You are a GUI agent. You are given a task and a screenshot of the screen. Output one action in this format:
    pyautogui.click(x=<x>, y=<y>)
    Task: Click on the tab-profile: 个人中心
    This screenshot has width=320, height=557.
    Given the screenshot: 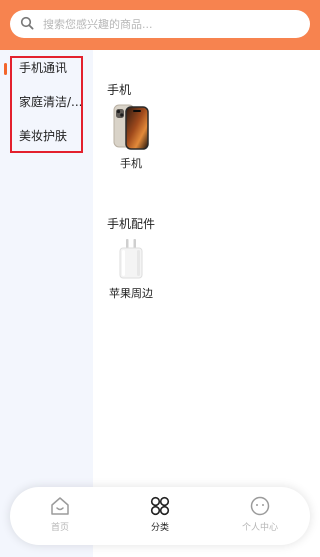 What is the action you would take?
    pyautogui.click(x=260, y=514)
    